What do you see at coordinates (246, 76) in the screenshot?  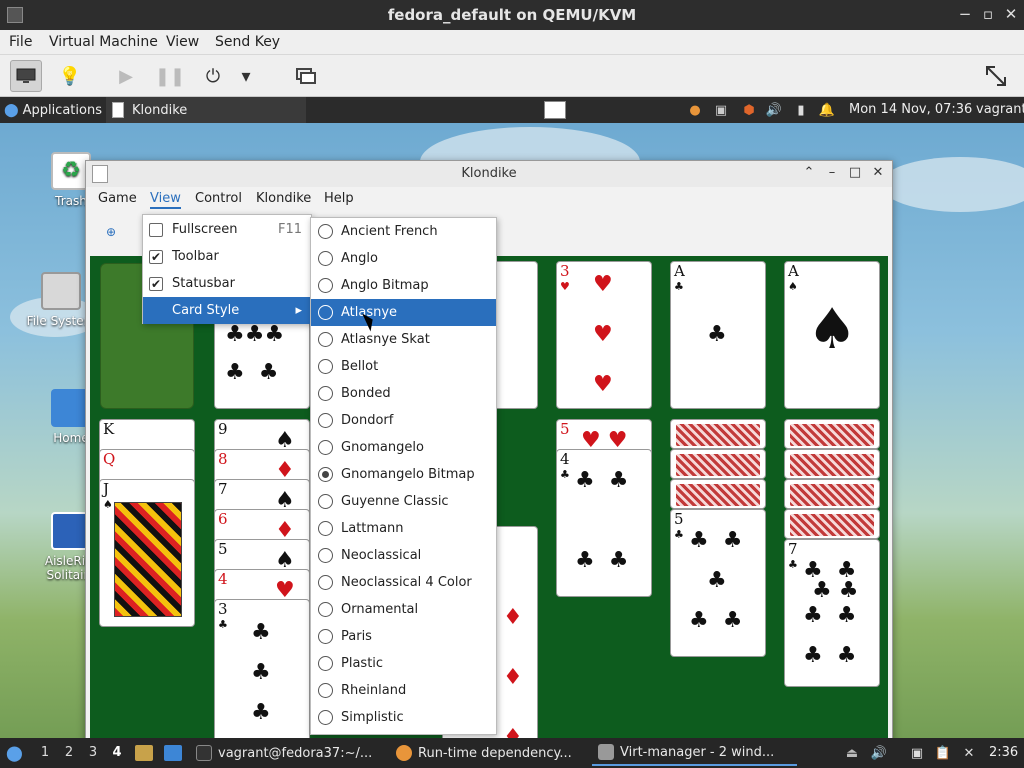 I see `shutdown-dropdown: ▾` at bounding box center [246, 76].